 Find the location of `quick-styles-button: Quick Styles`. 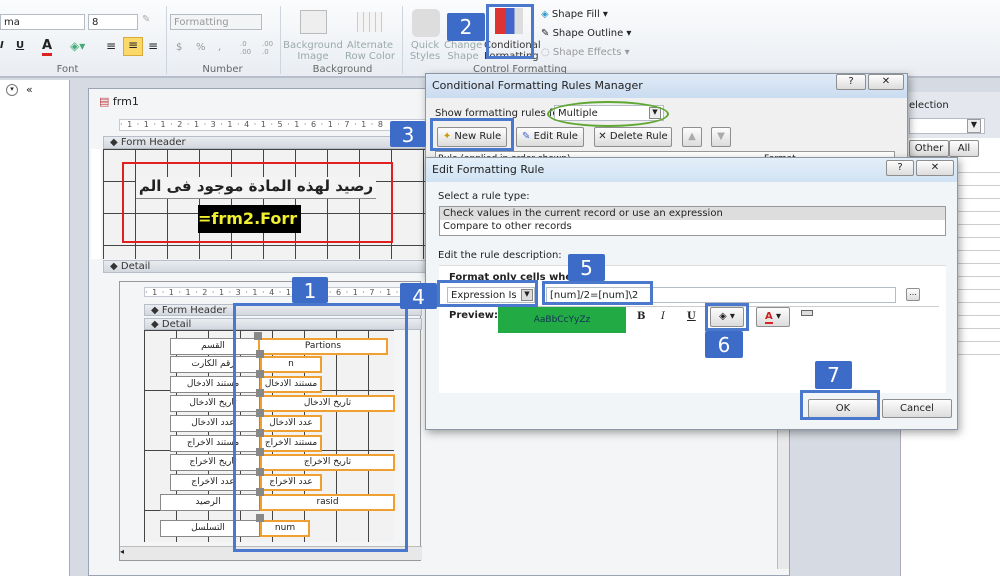

quick-styles-button: Quick Styles is located at coordinates (425, 51).